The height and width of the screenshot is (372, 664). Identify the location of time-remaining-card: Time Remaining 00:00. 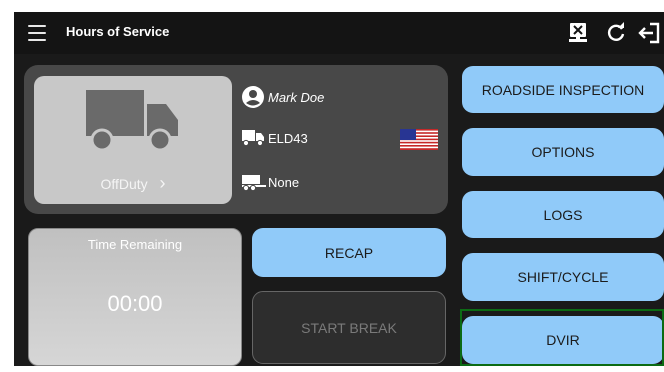
(135, 297).